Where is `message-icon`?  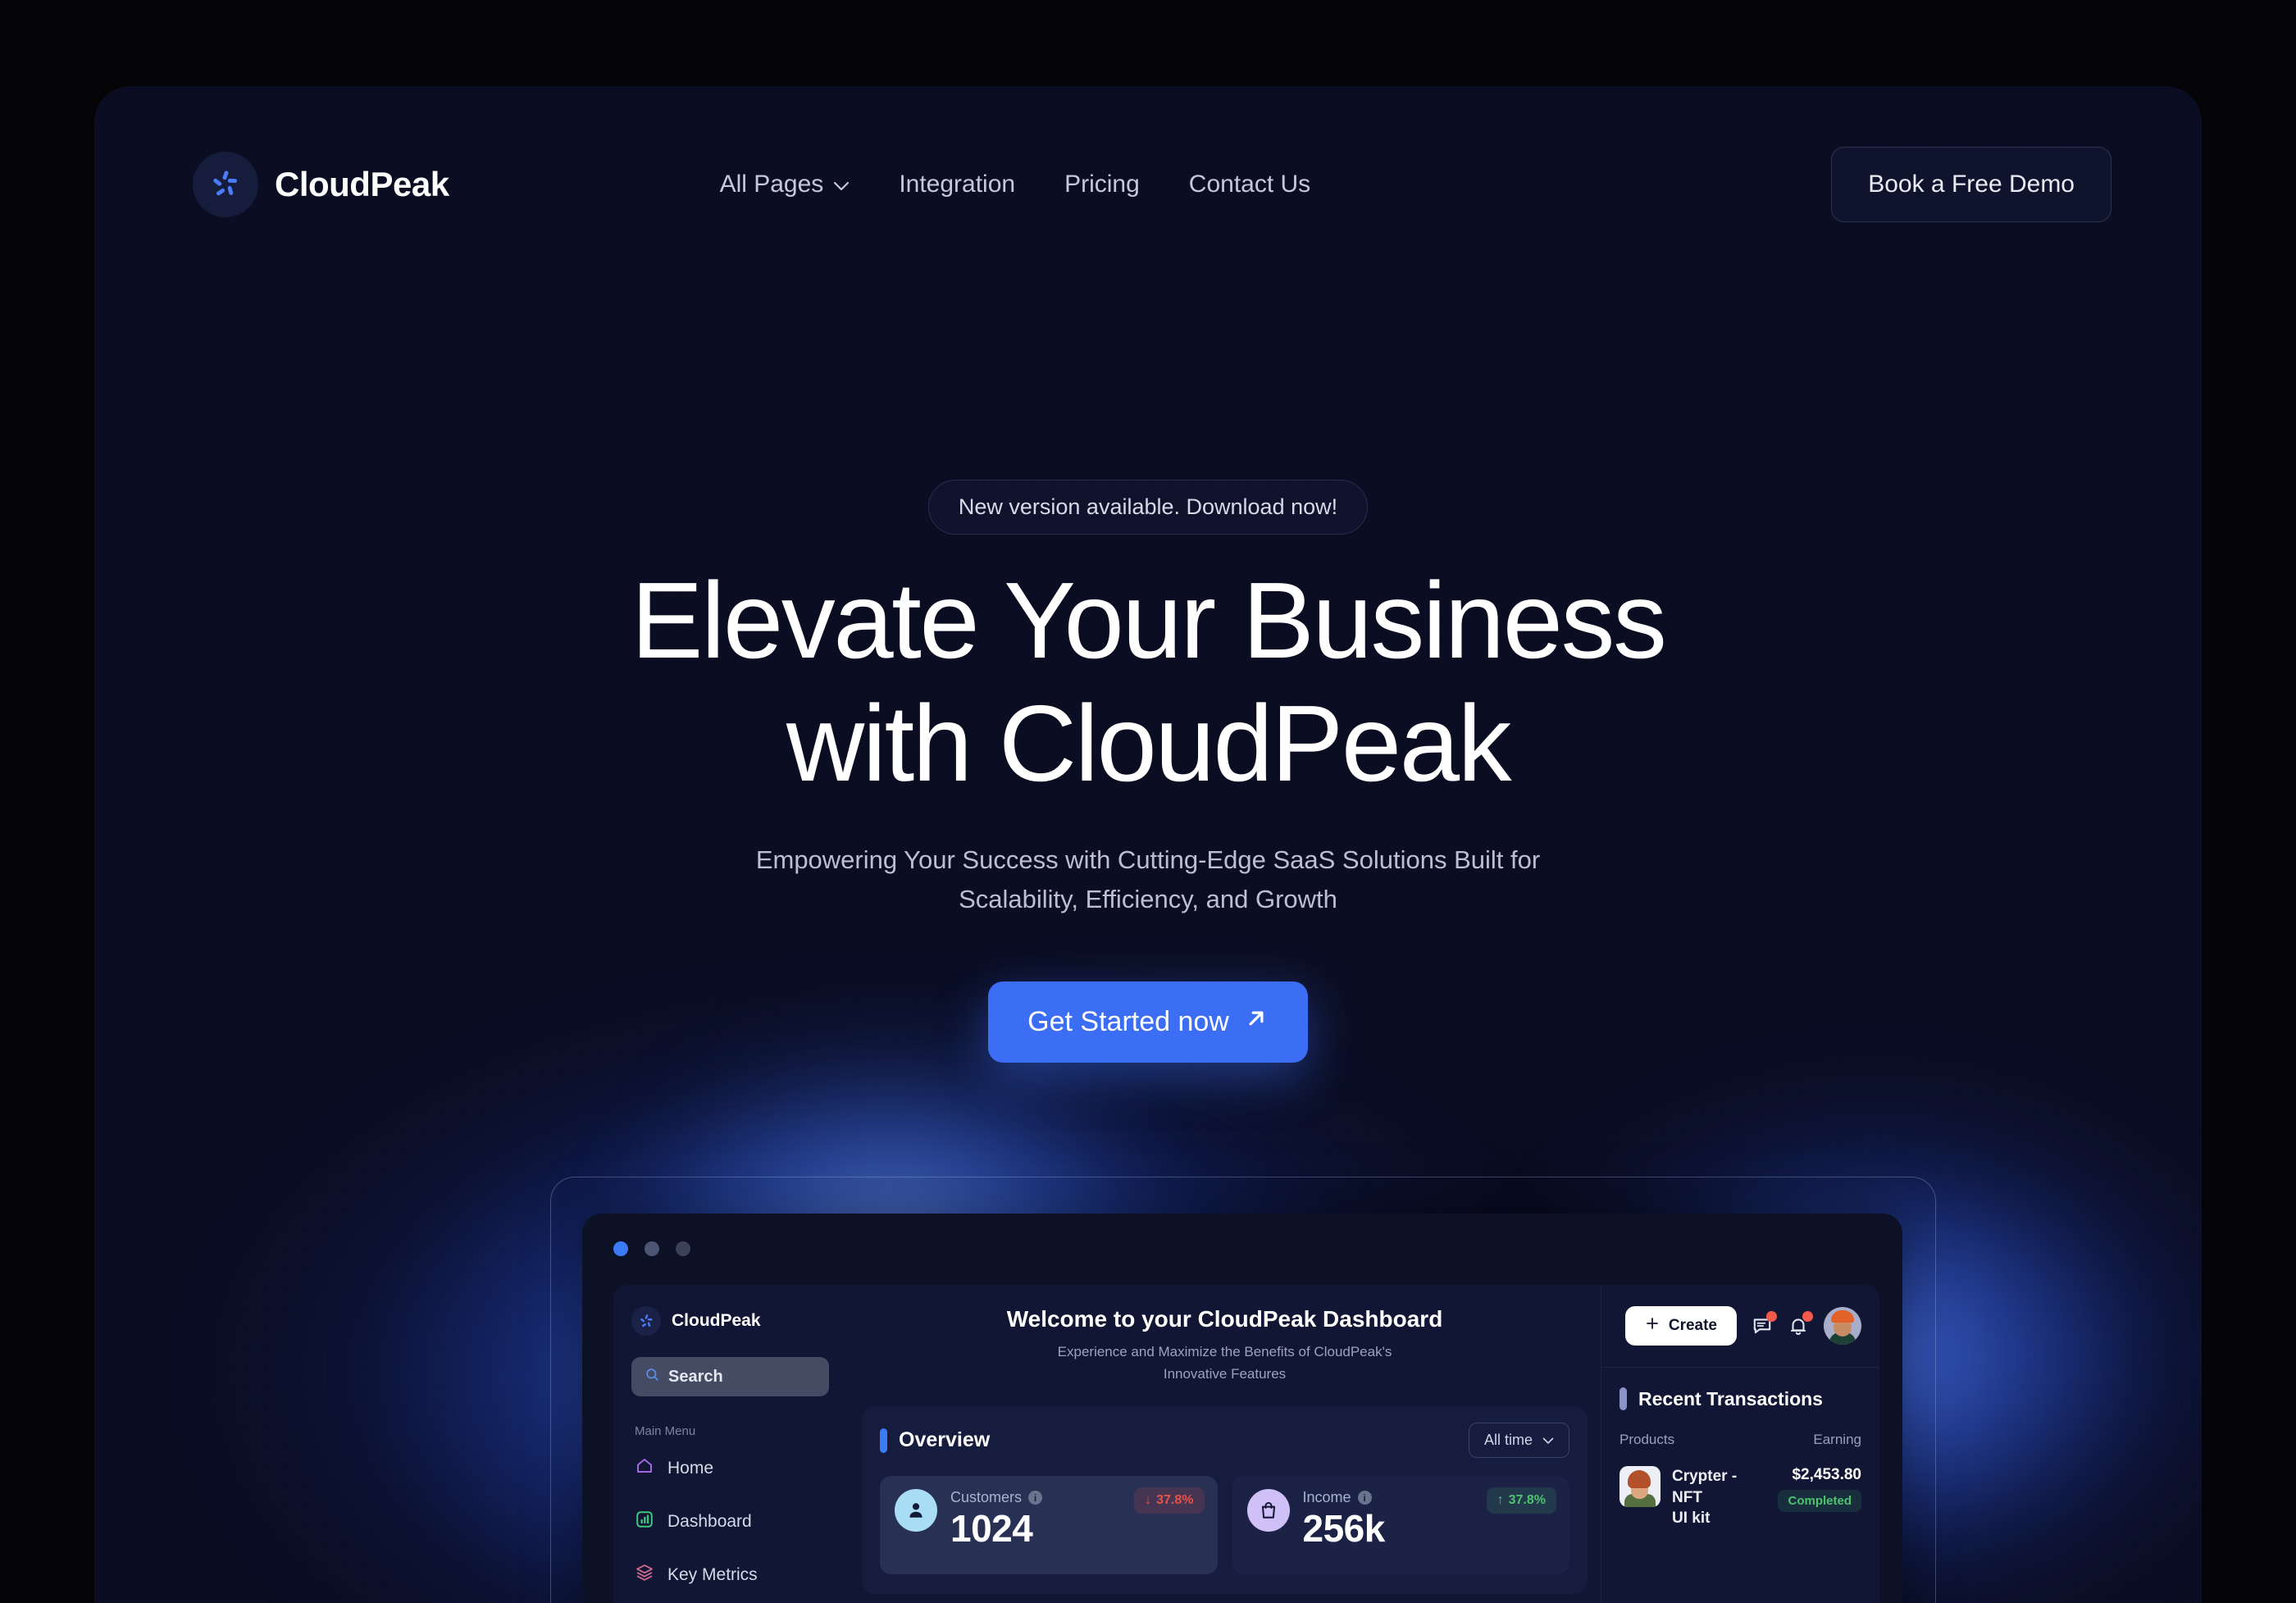 message-icon is located at coordinates (1764, 1324).